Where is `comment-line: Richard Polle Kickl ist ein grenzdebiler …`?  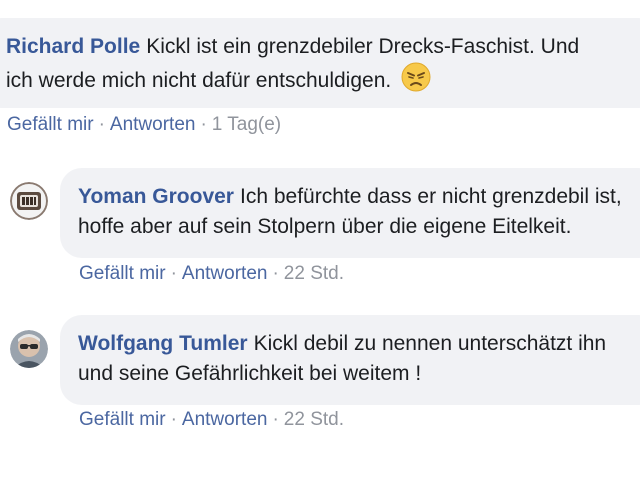 comment-line: Richard Polle Kickl ist ein grenzdebiler … is located at coordinates (323, 47).